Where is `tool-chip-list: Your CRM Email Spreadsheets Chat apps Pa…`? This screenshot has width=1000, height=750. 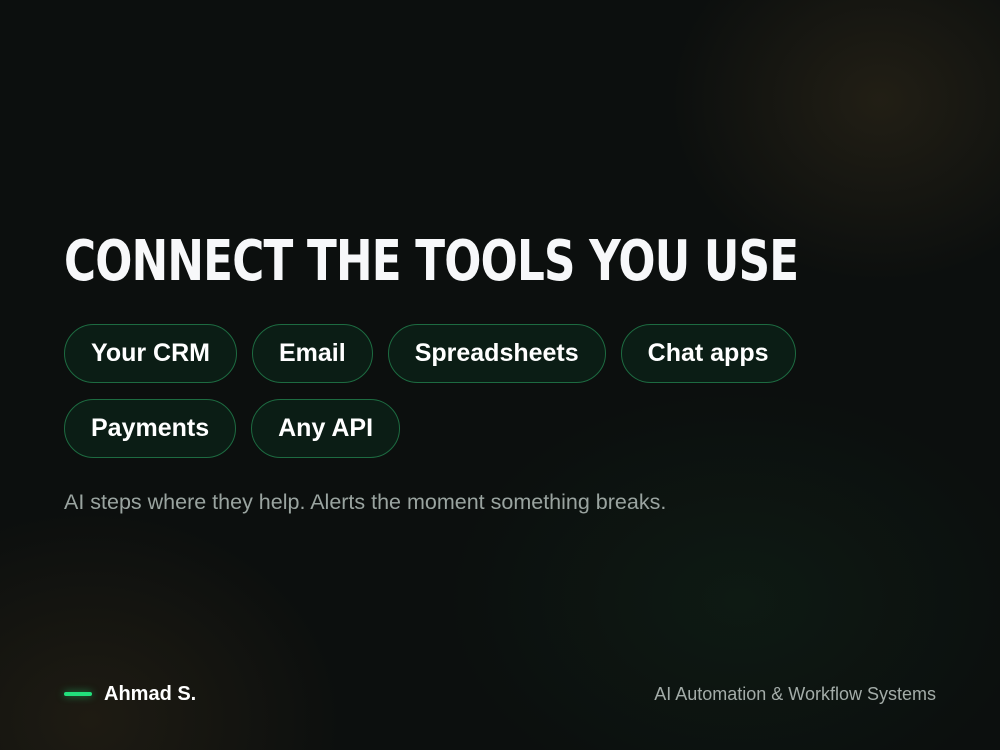 tool-chip-list: Your CRM Email Spreadsheets Chat apps Pa… is located at coordinates (454, 391).